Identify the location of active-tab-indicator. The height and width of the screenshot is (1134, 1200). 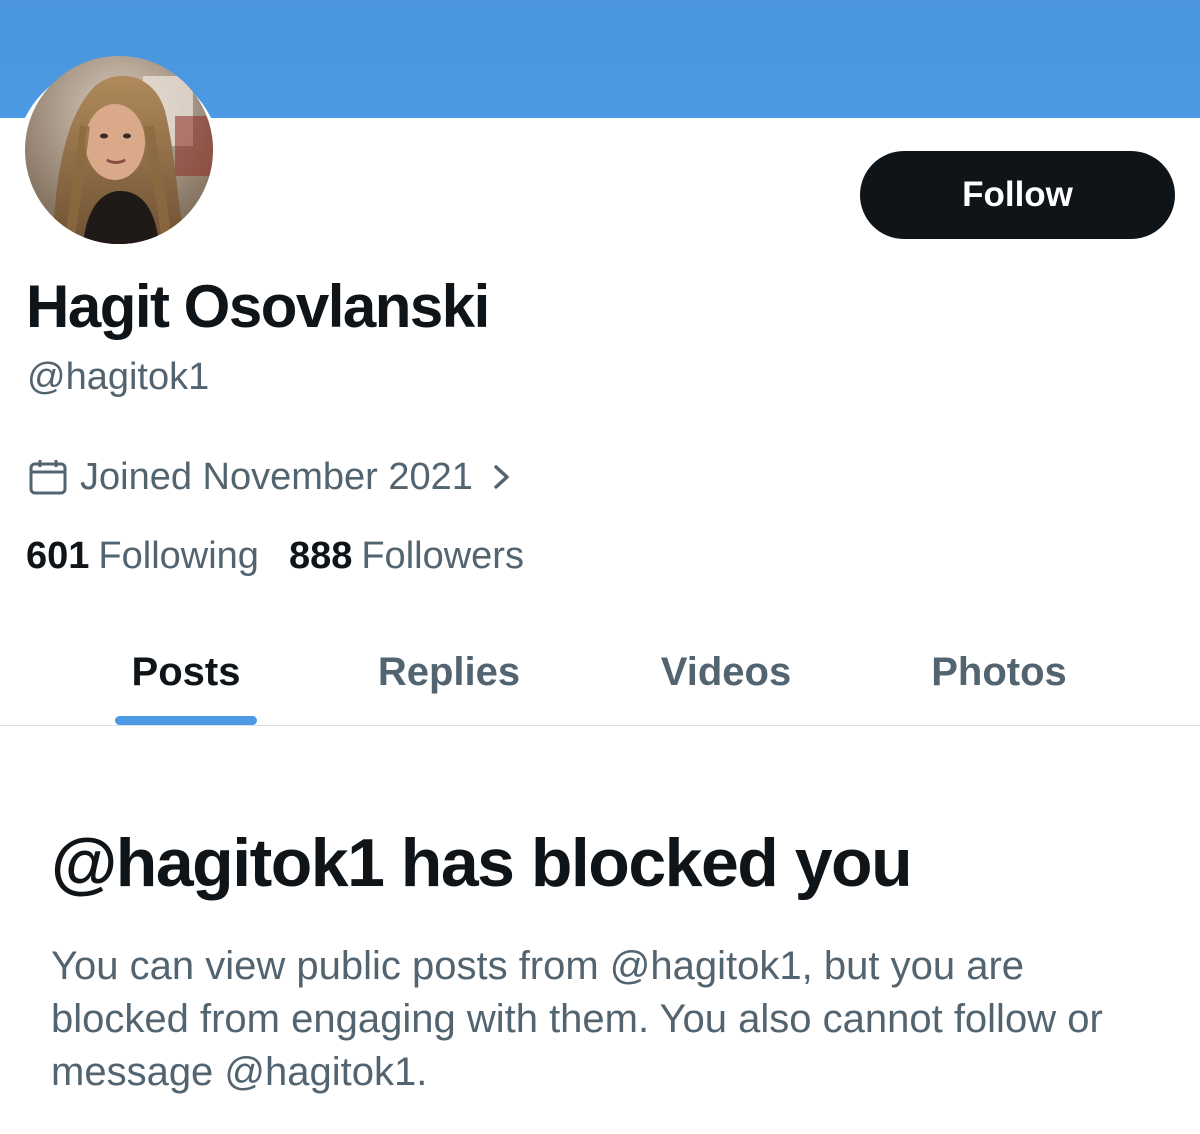
(186, 720).